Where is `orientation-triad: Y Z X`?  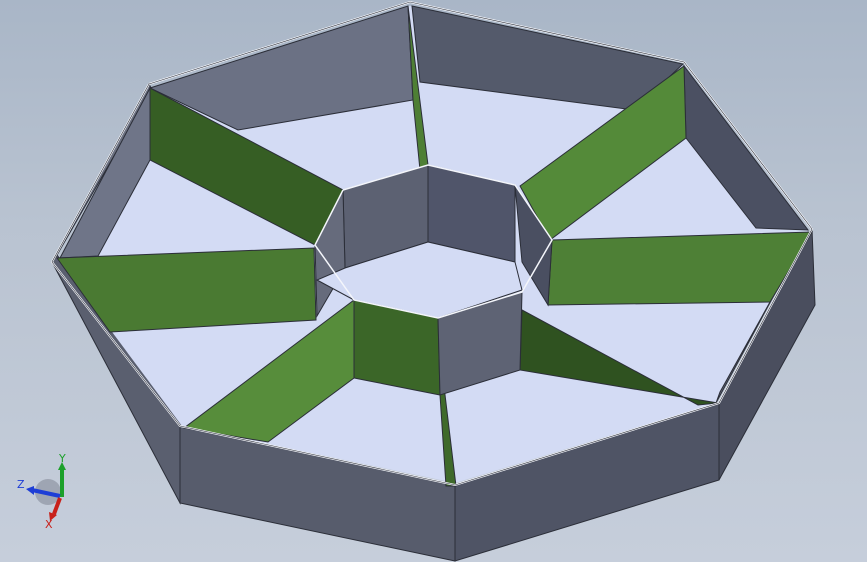
orientation-triad: Y Z X is located at coordinates (47, 490).